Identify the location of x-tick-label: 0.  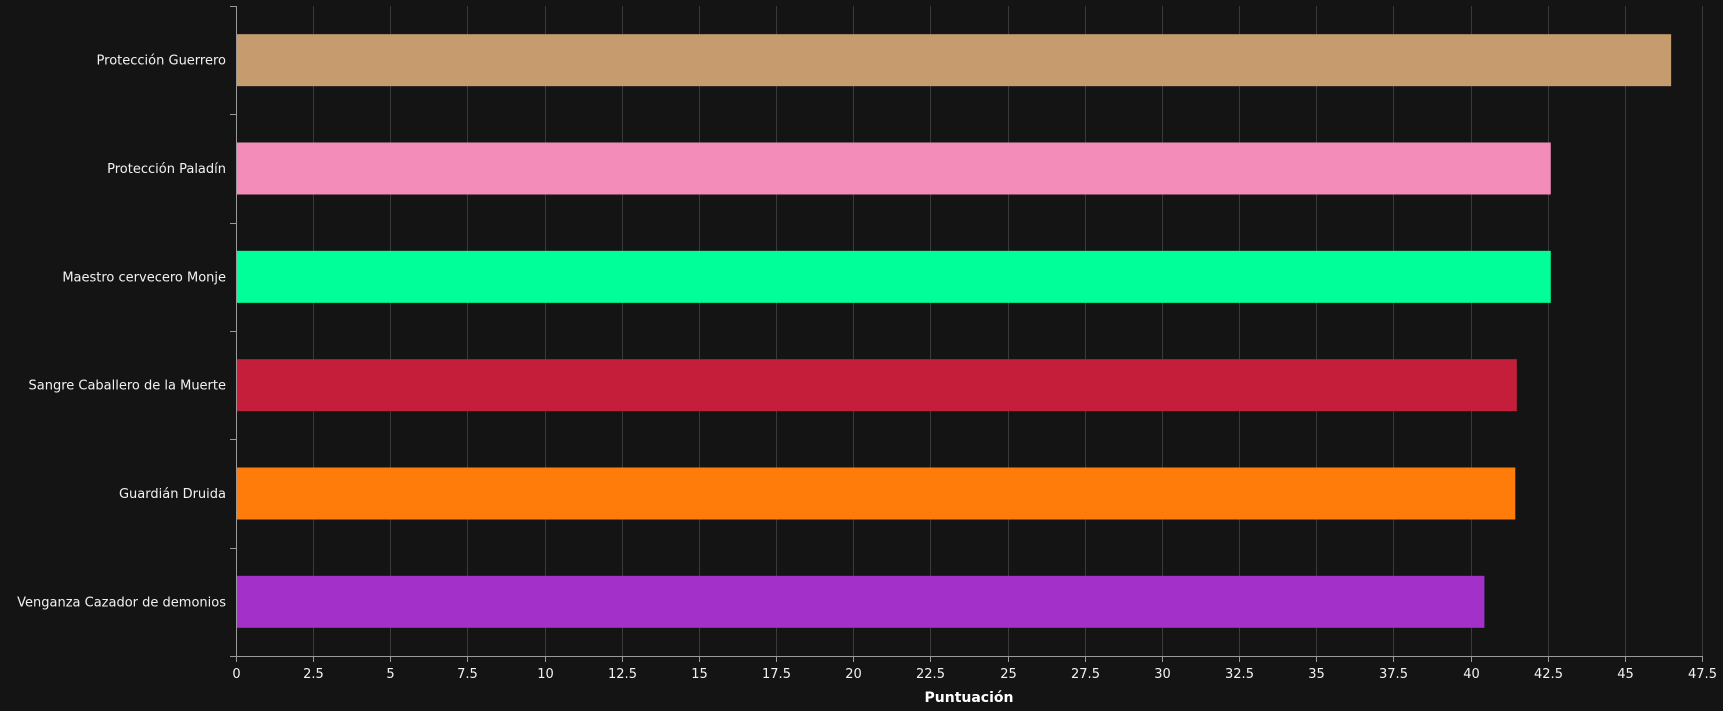
(236, 674).